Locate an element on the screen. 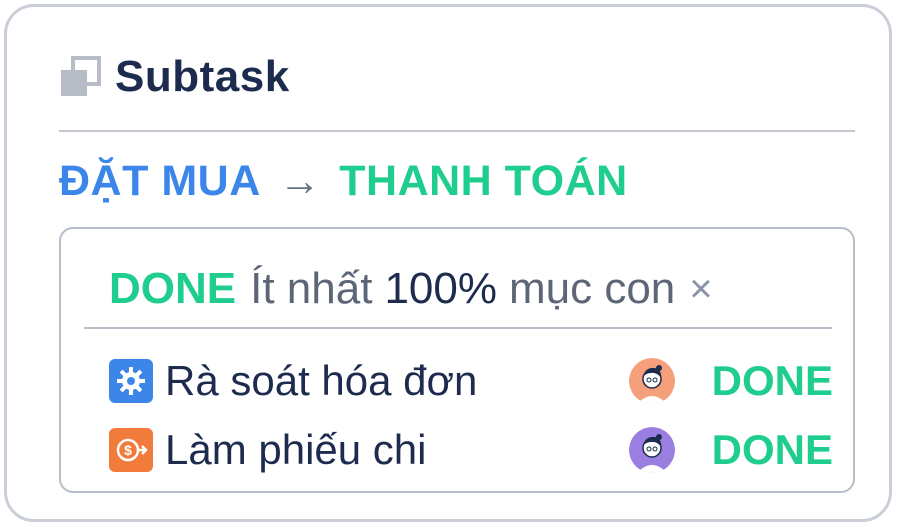 This screenshot has width=900, height=530. subtask-row: Rà soát hóa đơn DONE is located at coordinates (471, 381).